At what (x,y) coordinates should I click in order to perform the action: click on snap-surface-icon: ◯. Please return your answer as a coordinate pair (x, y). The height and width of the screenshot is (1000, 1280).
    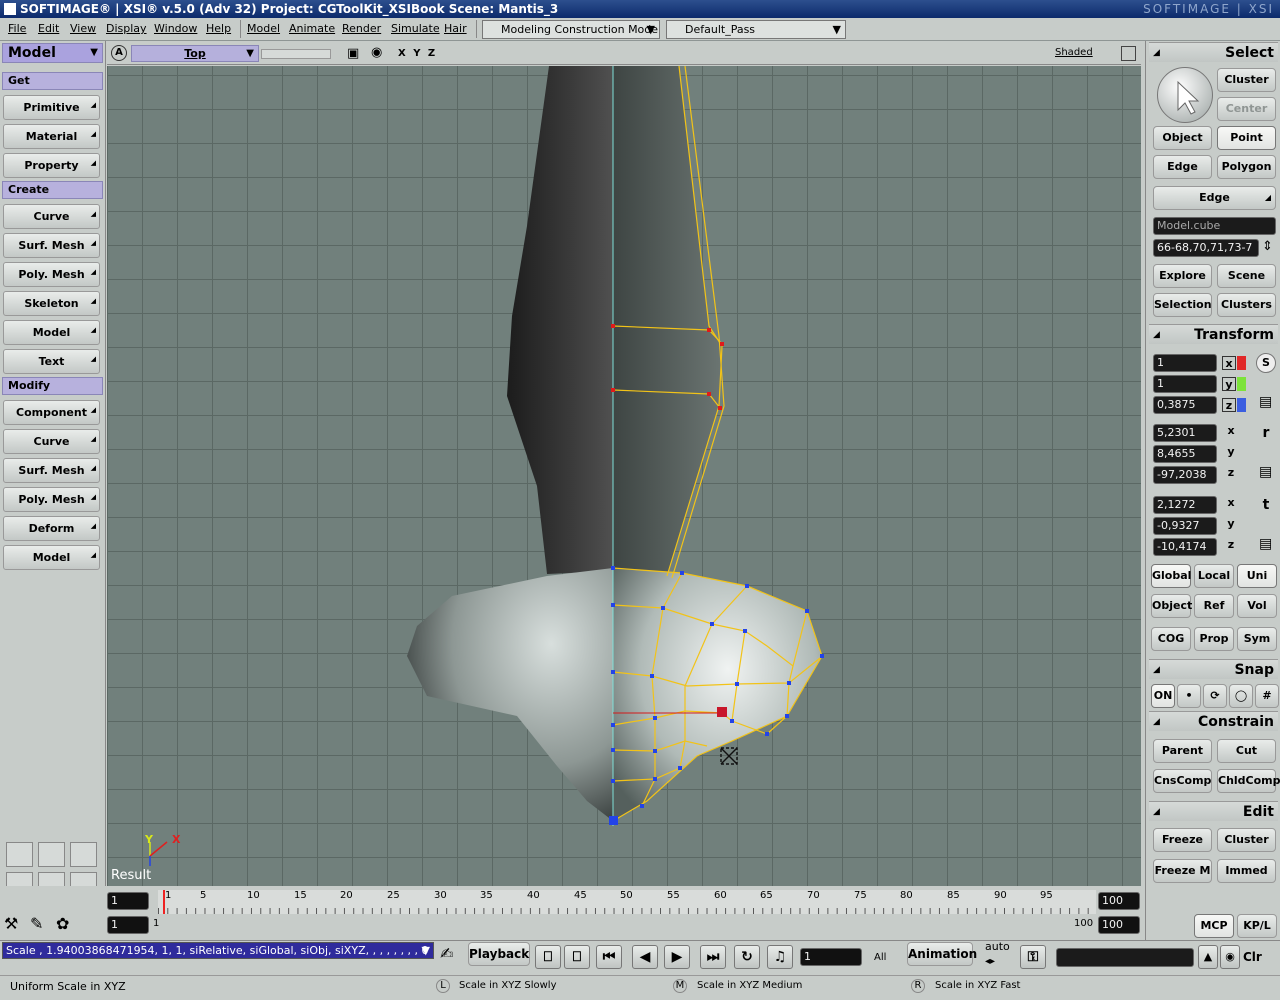
    Looking at the image, I should click on (1241, 696).